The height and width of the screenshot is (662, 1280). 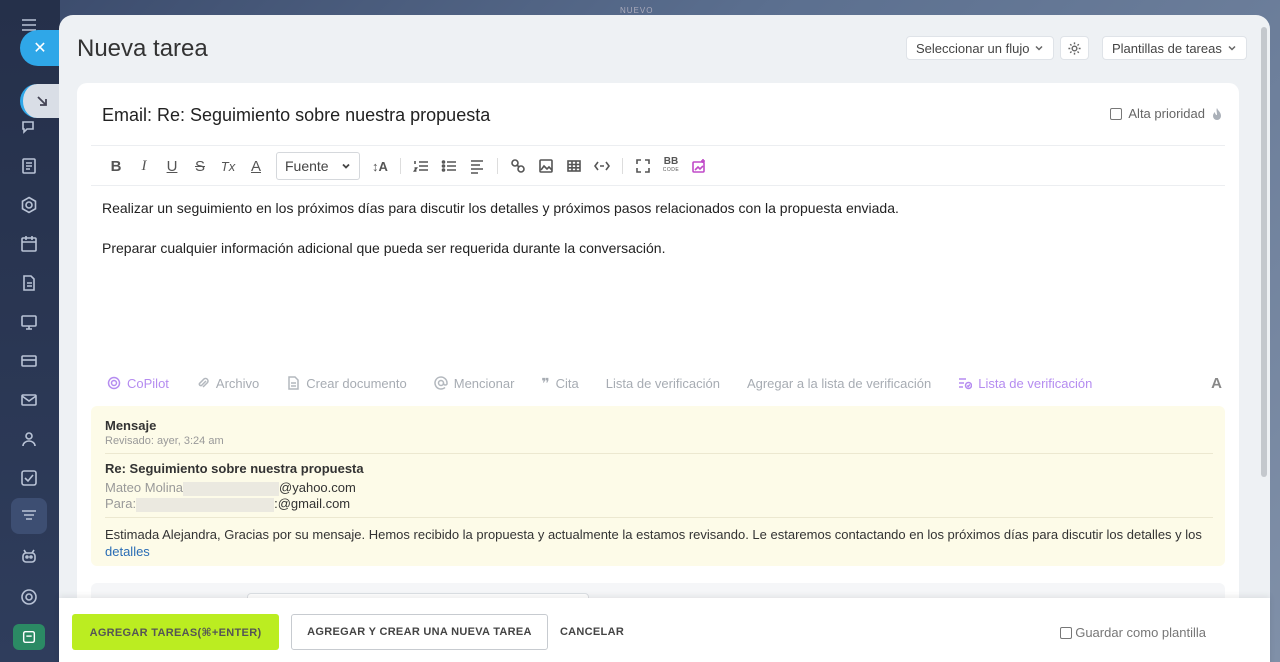 I want to click on add-to-checklist-label: Agregar a la lista de verificación, so click(x=839, y=383).